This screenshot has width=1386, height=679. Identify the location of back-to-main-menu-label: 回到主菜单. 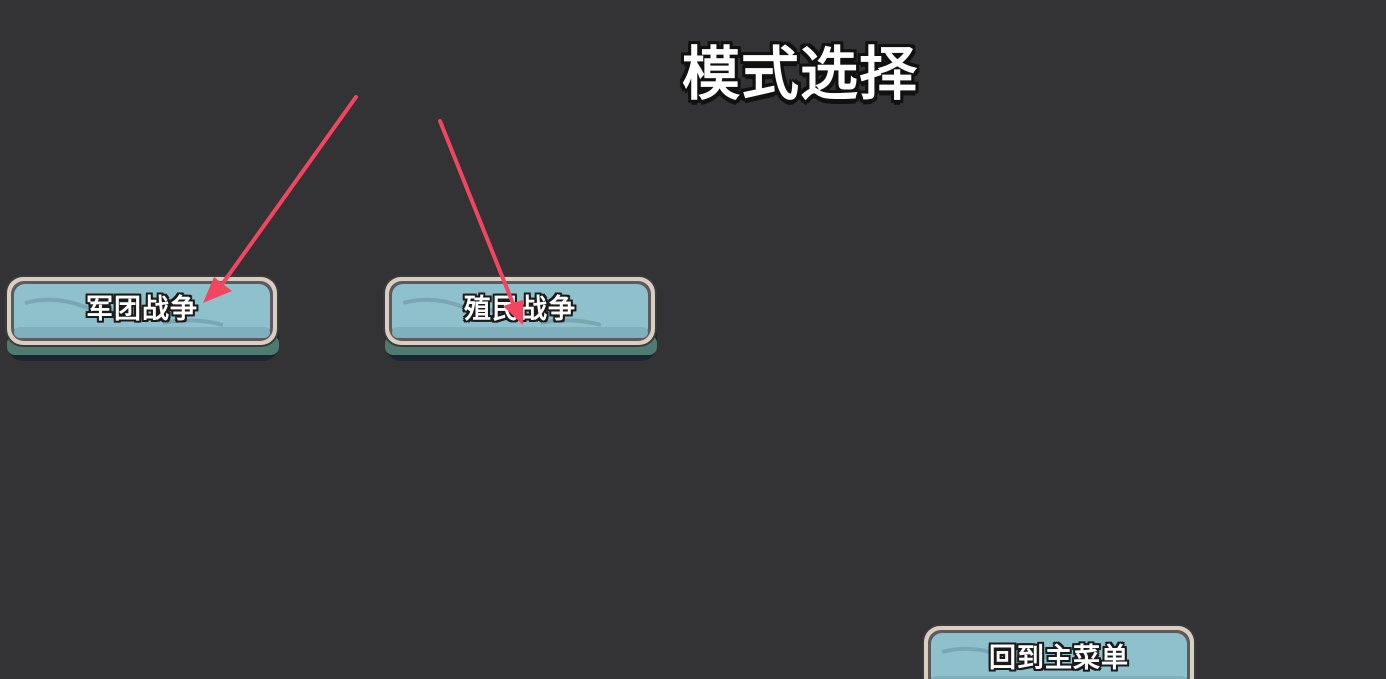
(1059, 658).